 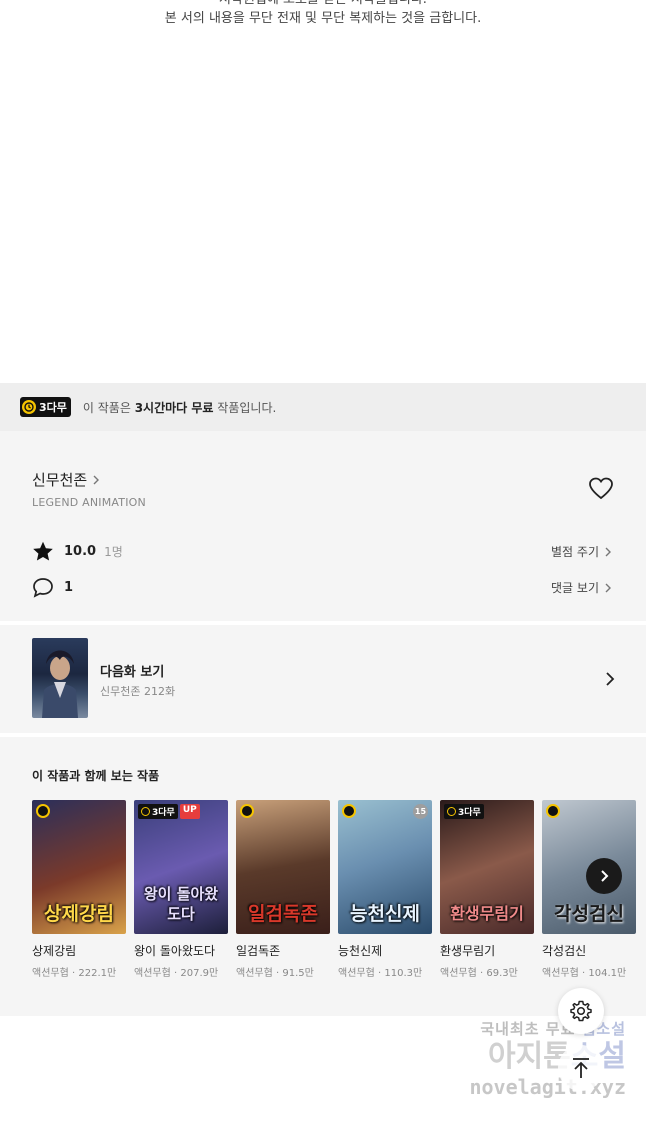 What do you see at coordinates (74, 973) in the screenshot?
I see `recommendation-meta: 액션무협 · 222.1만` at bounding box center [74, 973].